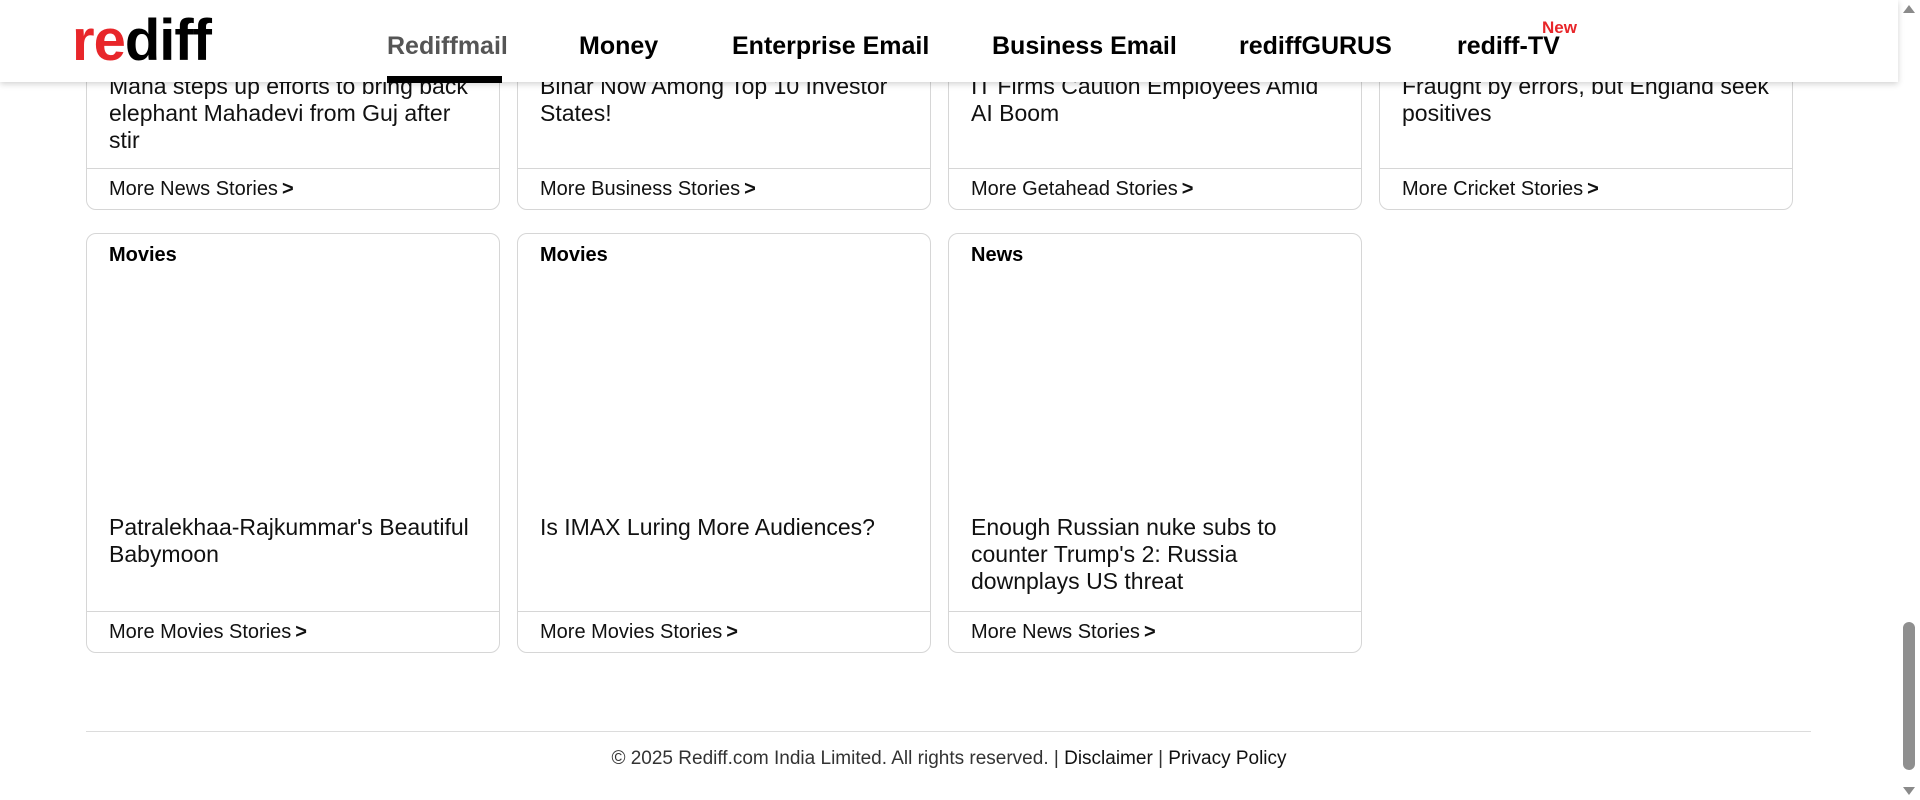 Image resolution: width=1920 pixels, height=800 pixels. Describe the element at coordinates (1074, 189) in the screenshot. I see `more-stories-label: More Getahead Stories` at that location.